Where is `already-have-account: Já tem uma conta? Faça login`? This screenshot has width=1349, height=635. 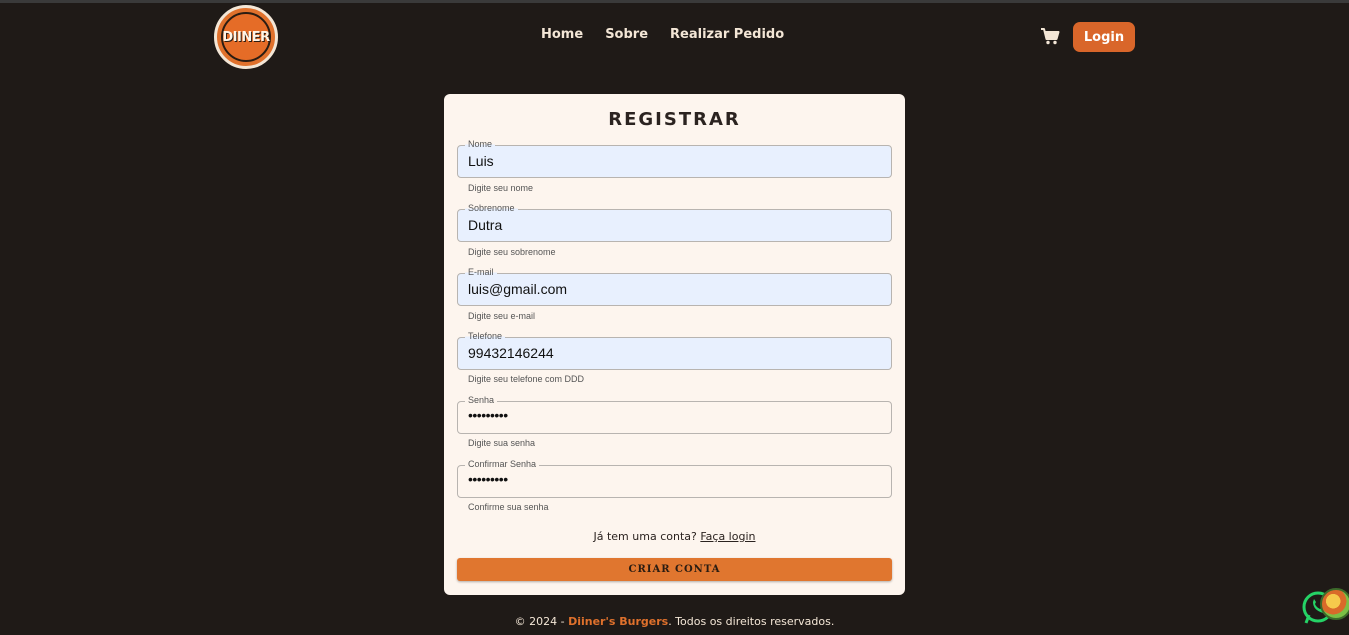
already-have-account: Já tem uma conta? Faça login is located at coordinates (674, 536).